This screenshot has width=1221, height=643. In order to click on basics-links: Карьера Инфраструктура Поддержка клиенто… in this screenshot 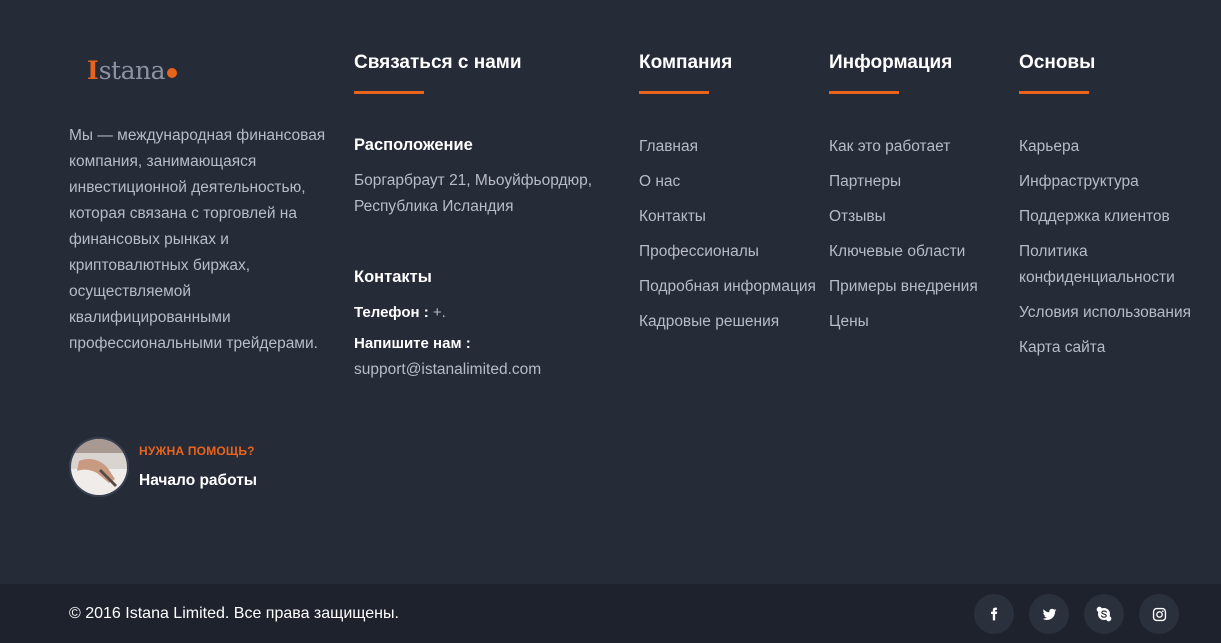, I will do `click(1114, 252)`.